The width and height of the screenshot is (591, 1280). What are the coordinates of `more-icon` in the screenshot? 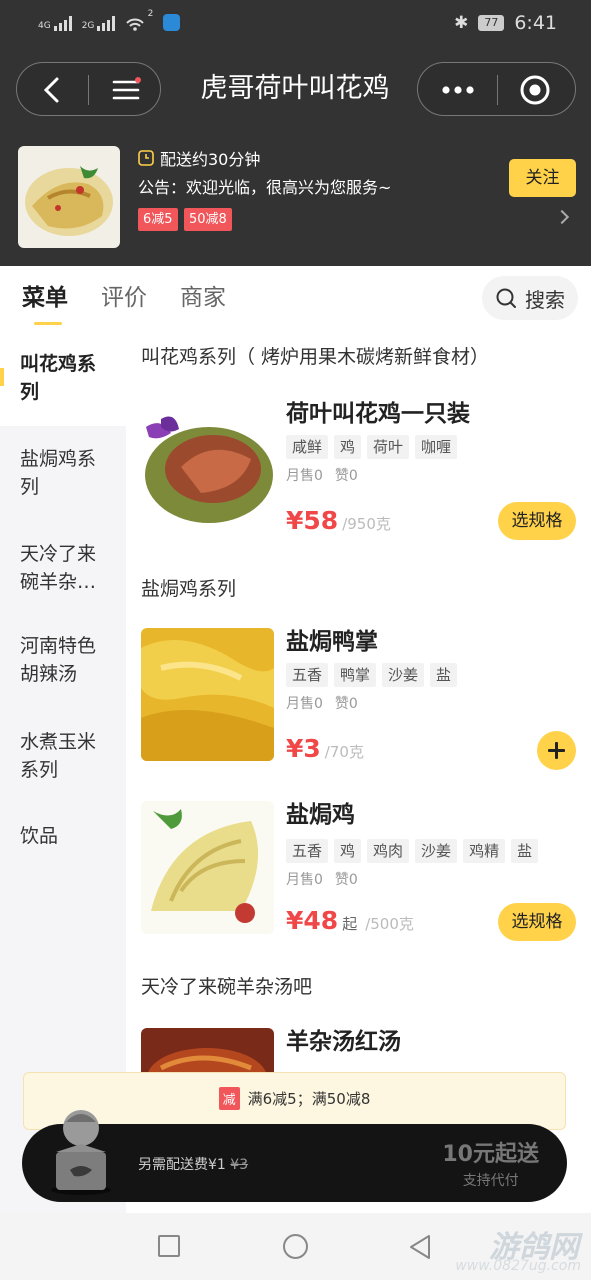 It's located at (458, 90).